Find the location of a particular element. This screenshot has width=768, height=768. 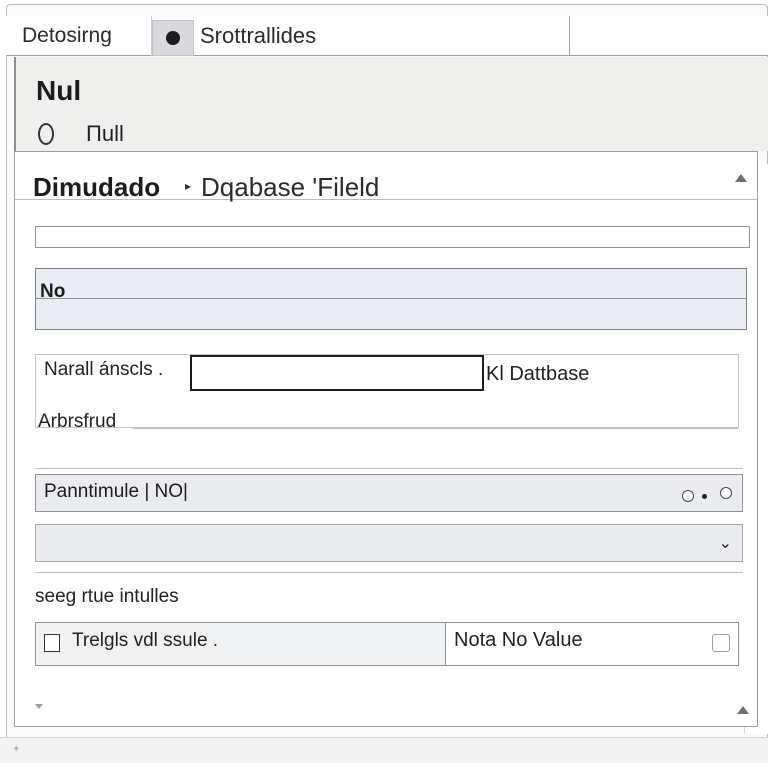

select-header is located at coordinates (391, 284).